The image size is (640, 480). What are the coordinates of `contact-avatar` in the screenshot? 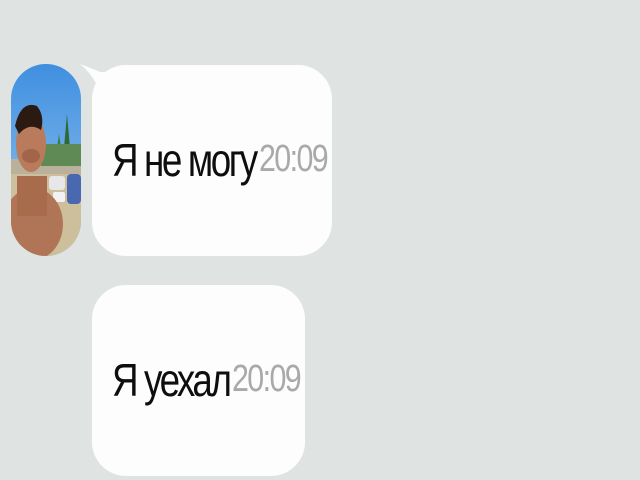 It's located at (46, 160).